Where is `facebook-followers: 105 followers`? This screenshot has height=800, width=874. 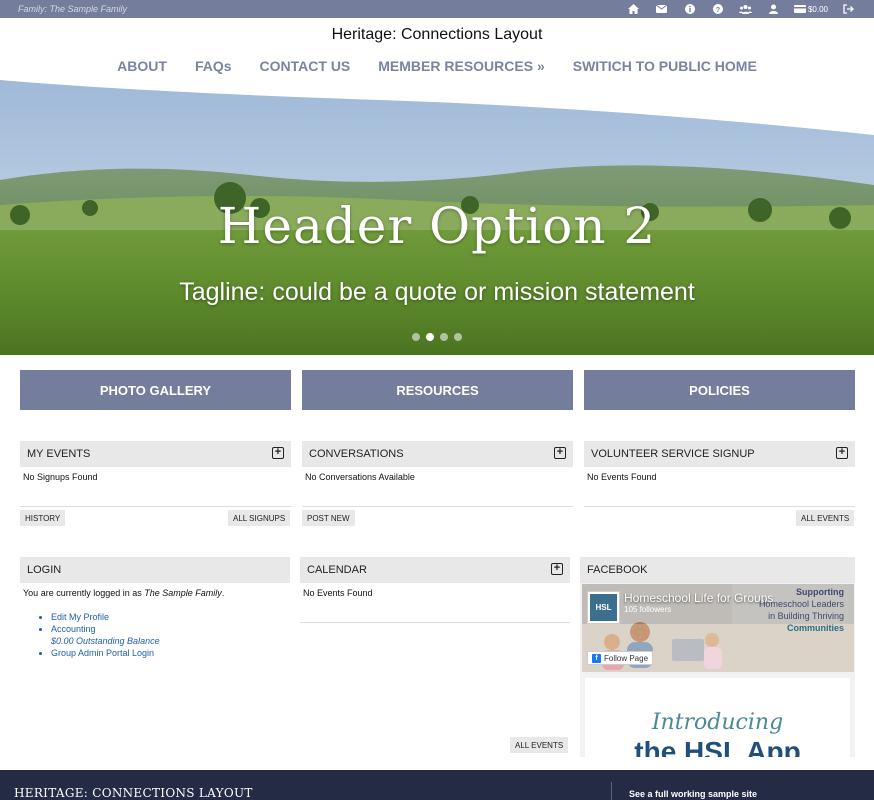
facebook-followers: 105 followers is located at coordinates (648, 609).